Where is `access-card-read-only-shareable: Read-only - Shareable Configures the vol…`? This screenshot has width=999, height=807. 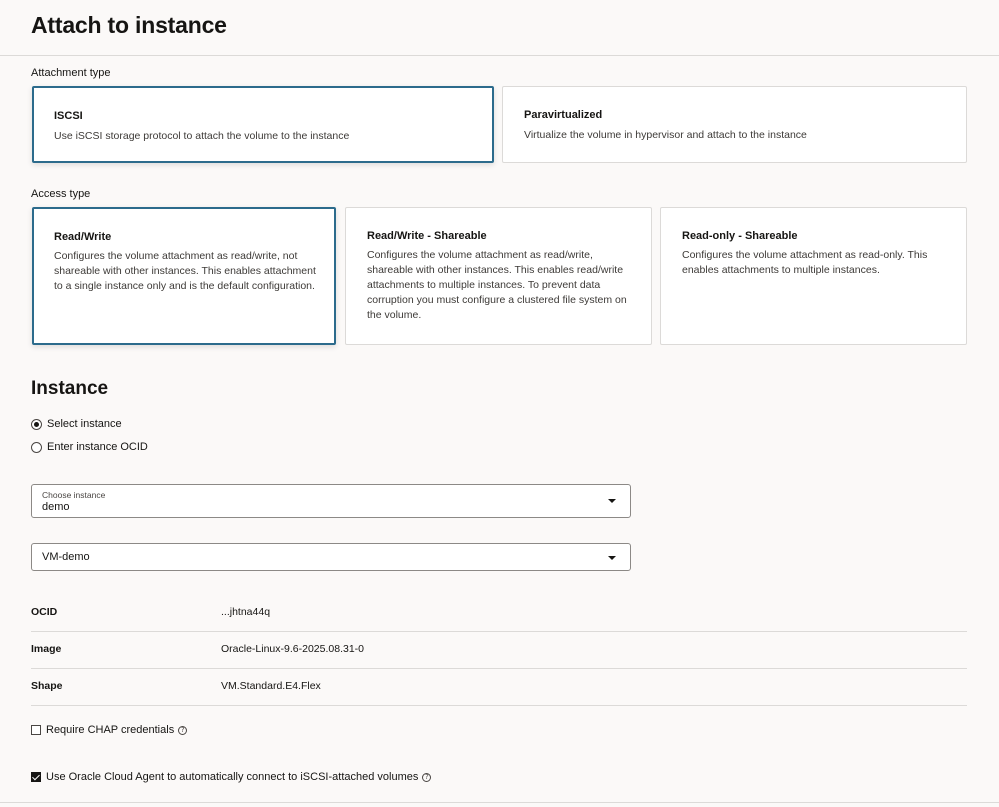
access-card-read-only-shareable: Read-only - Shareable Configures the vol… is located at coordinates (813, 276).